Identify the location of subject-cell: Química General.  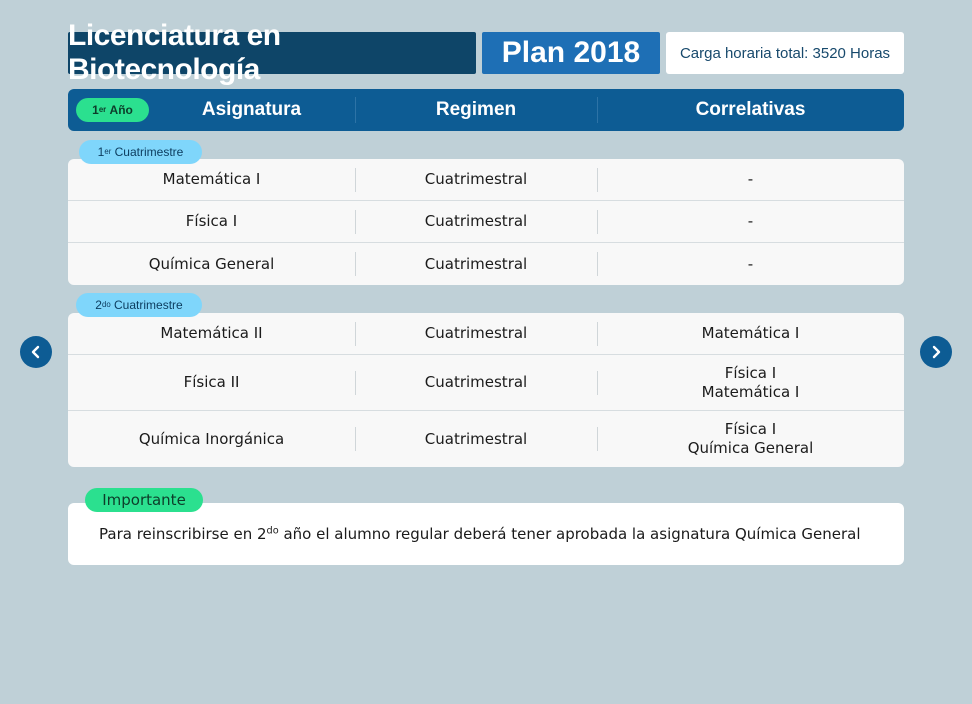
(211, 263).